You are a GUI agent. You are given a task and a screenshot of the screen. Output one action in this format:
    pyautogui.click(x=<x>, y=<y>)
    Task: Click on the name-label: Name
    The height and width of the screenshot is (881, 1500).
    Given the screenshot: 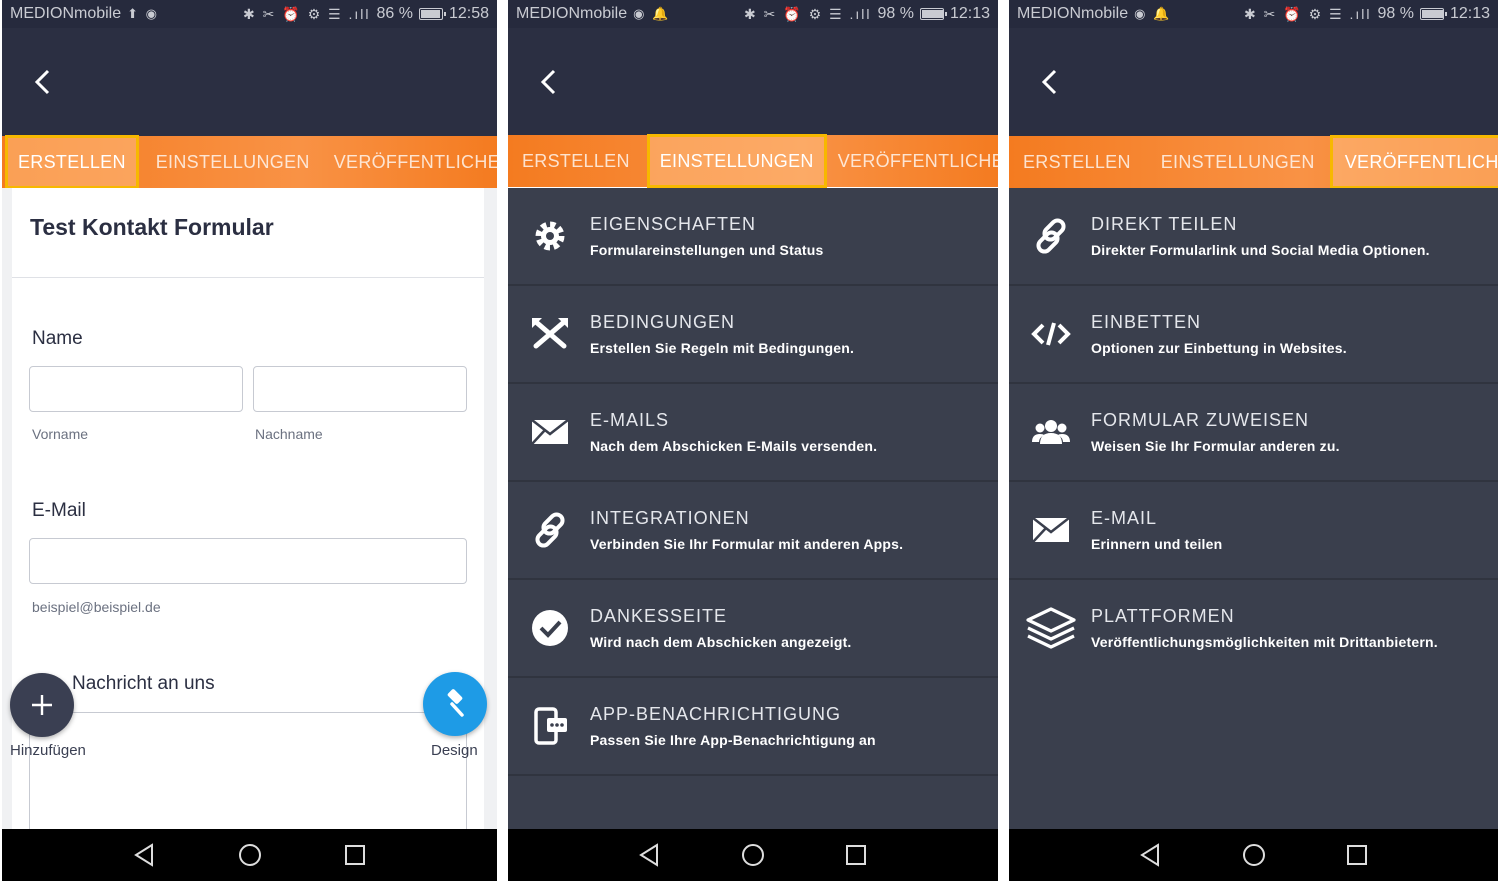 What is the action you would take?
    pyautogui.click(x=57, y=338)
    